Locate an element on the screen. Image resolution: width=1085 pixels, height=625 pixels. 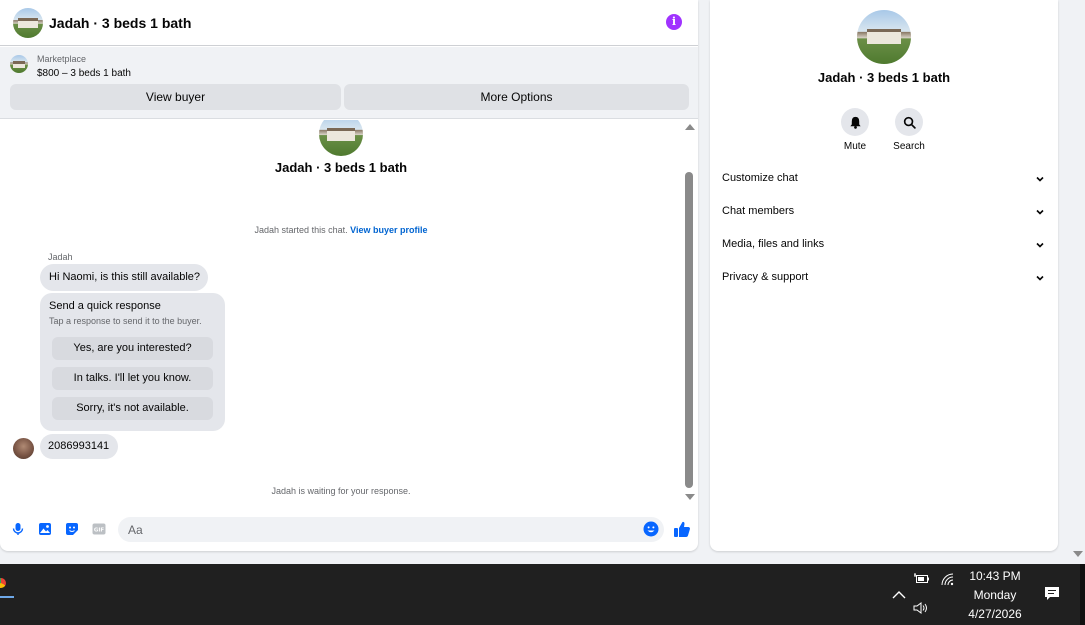
emoji-icon is located at coordinates (651, 529).